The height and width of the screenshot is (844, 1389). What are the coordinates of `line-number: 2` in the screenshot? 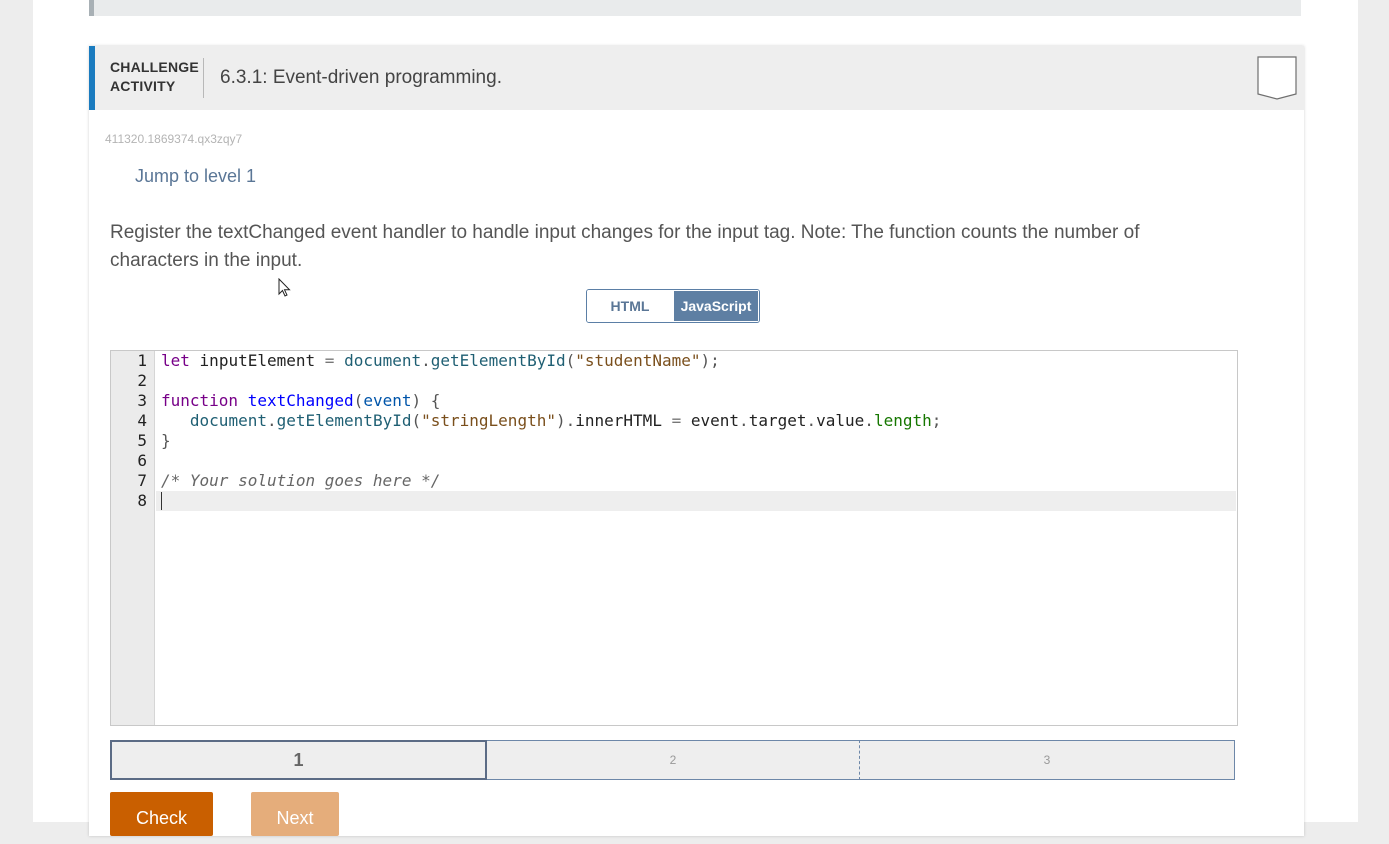 It's located at (129, 381).